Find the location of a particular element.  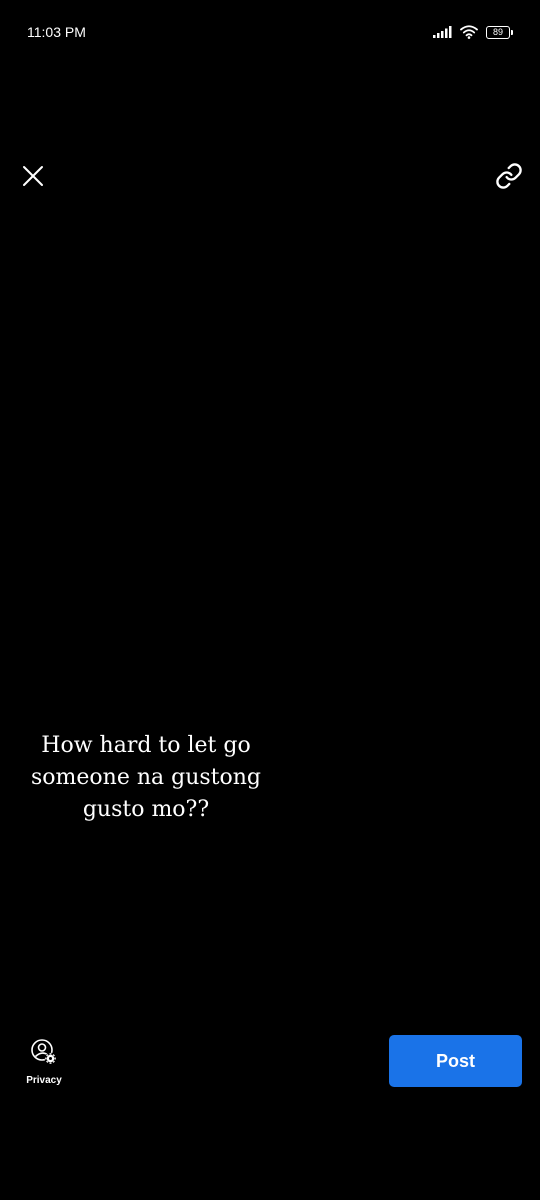

battery-icon: 89 is located at coordinates (499, 32).